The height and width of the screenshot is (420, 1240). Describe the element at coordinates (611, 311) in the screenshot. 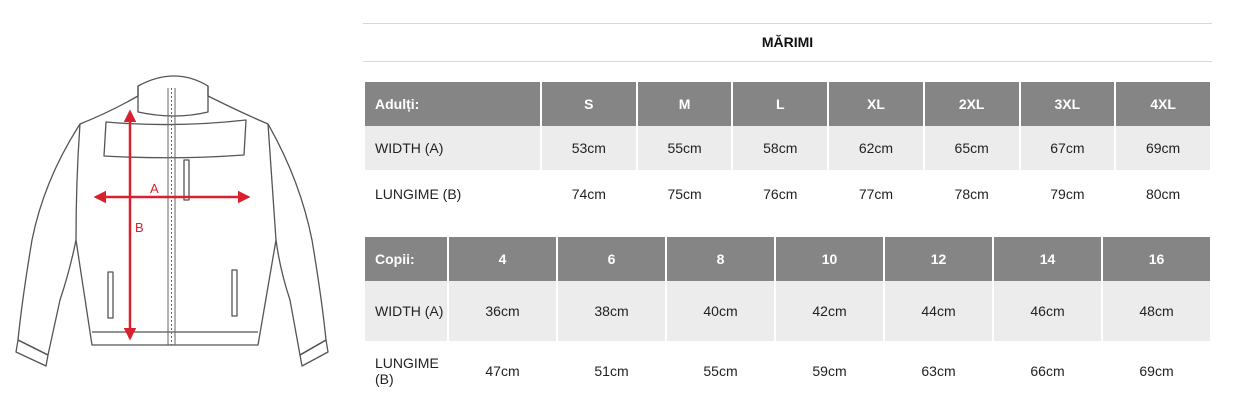

I see `table-cell: 38cm` at that location.